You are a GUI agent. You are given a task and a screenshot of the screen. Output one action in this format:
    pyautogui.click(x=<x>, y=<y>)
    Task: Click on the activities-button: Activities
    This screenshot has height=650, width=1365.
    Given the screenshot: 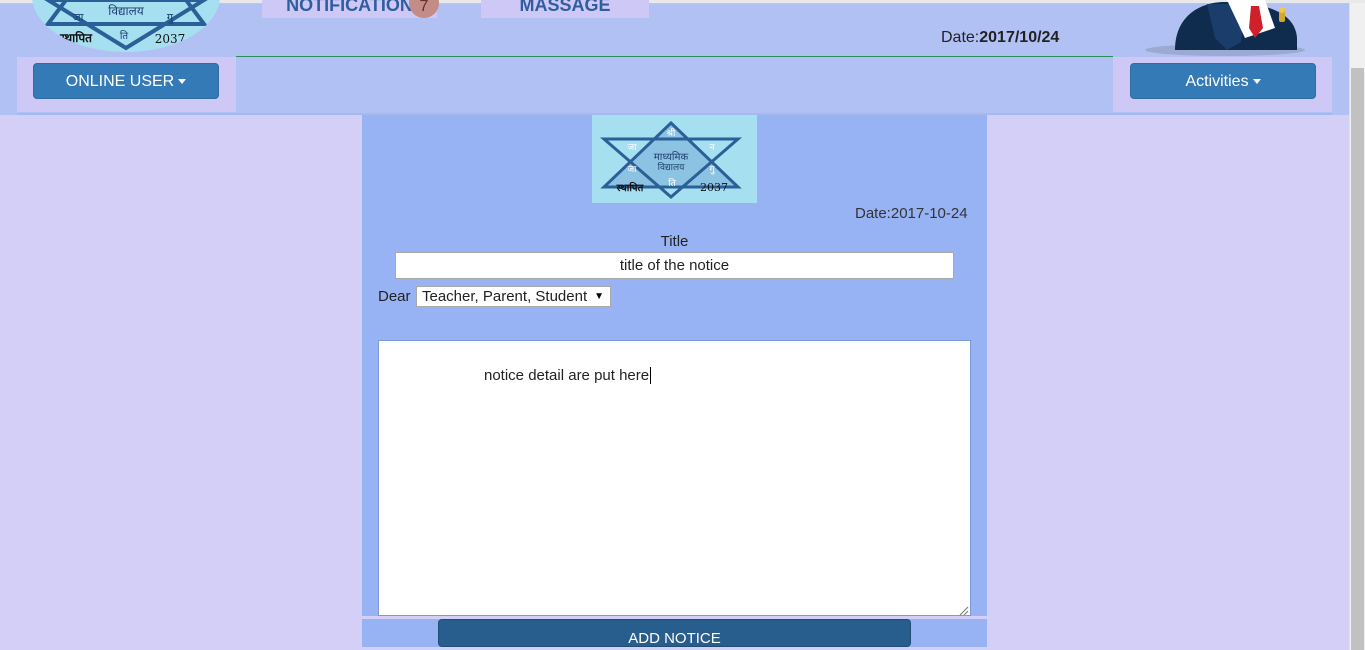 What is the action you would take?
    pyautogui.click(x=1223, y=81)
    